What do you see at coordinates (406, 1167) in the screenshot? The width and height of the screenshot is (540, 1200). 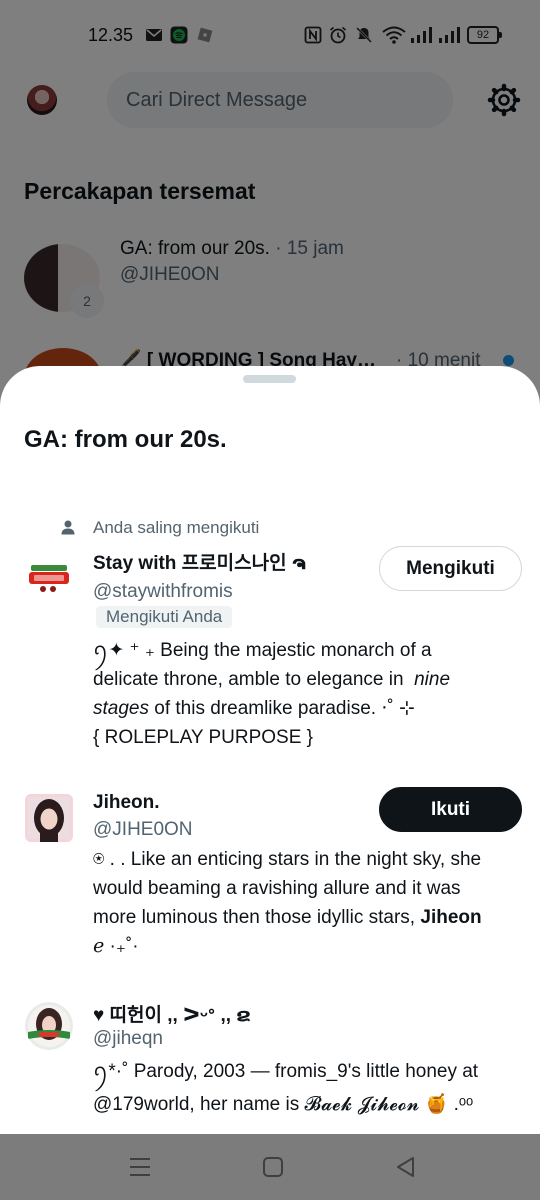 I see `back-icon` at bounding box center [406, 1167].